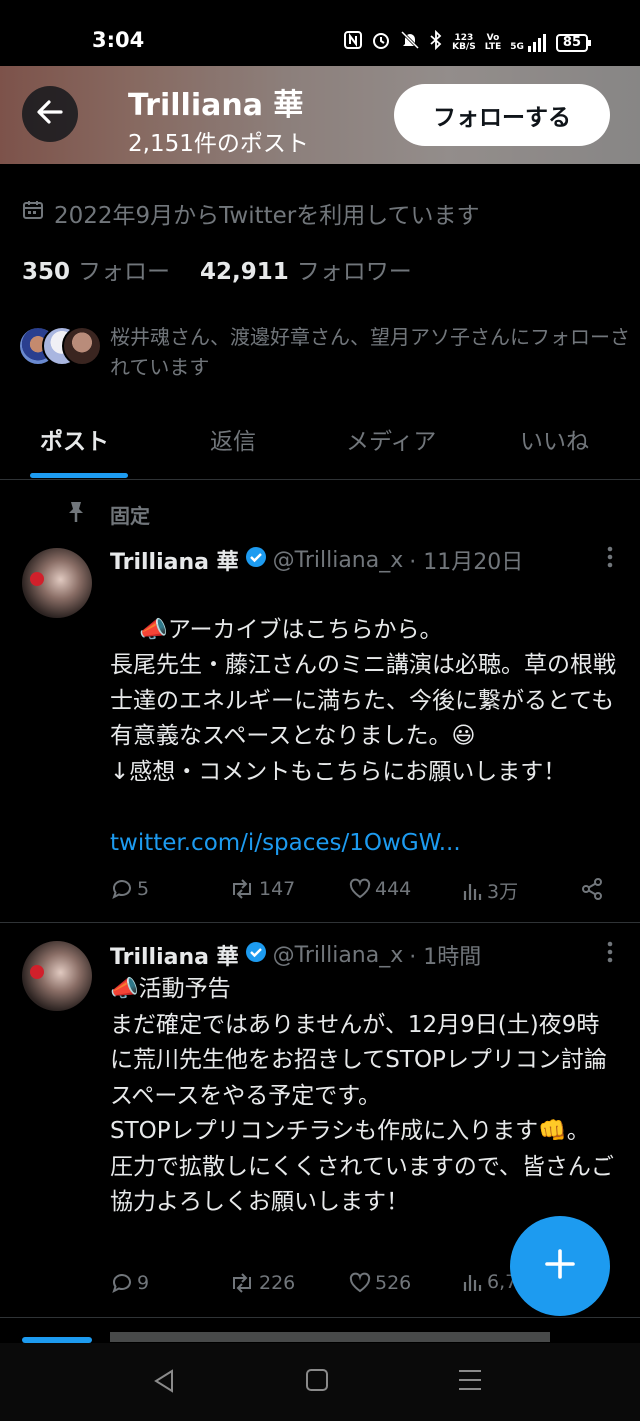 The image size is (640, 1421). I want to click on like-button: 444, so click(379, 889).